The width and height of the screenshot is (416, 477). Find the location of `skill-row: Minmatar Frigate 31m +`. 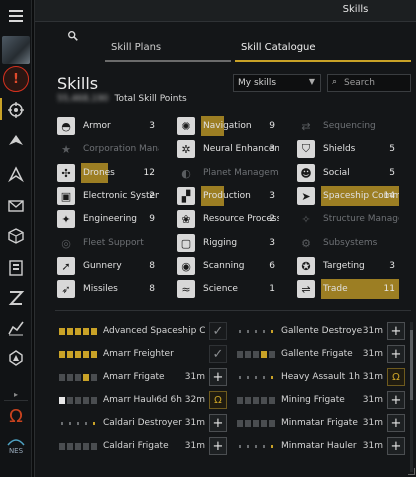

skill-row: Minmatar Frigate 31m + is located at coordinates (321, 423).